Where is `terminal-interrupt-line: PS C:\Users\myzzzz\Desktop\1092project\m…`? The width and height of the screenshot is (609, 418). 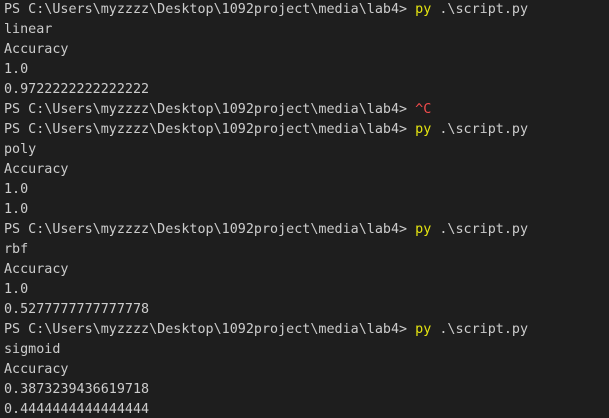 terminal-interrupt-line: PS C:\Users\myzzzz\Desktop\1092project\m… is located at coordinates (306, 110).